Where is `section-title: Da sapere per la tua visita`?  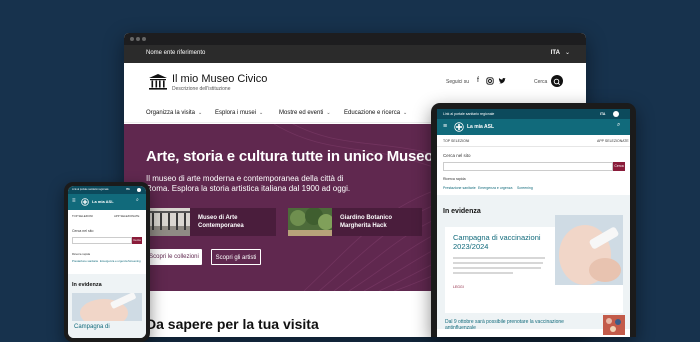
section-title: Da sapere per la tua visita is located at coordinates (232, 324).